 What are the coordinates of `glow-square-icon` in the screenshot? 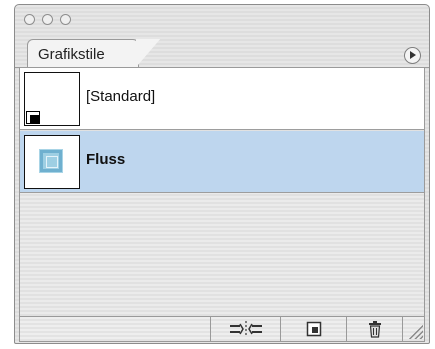 It's located at (51, 161).